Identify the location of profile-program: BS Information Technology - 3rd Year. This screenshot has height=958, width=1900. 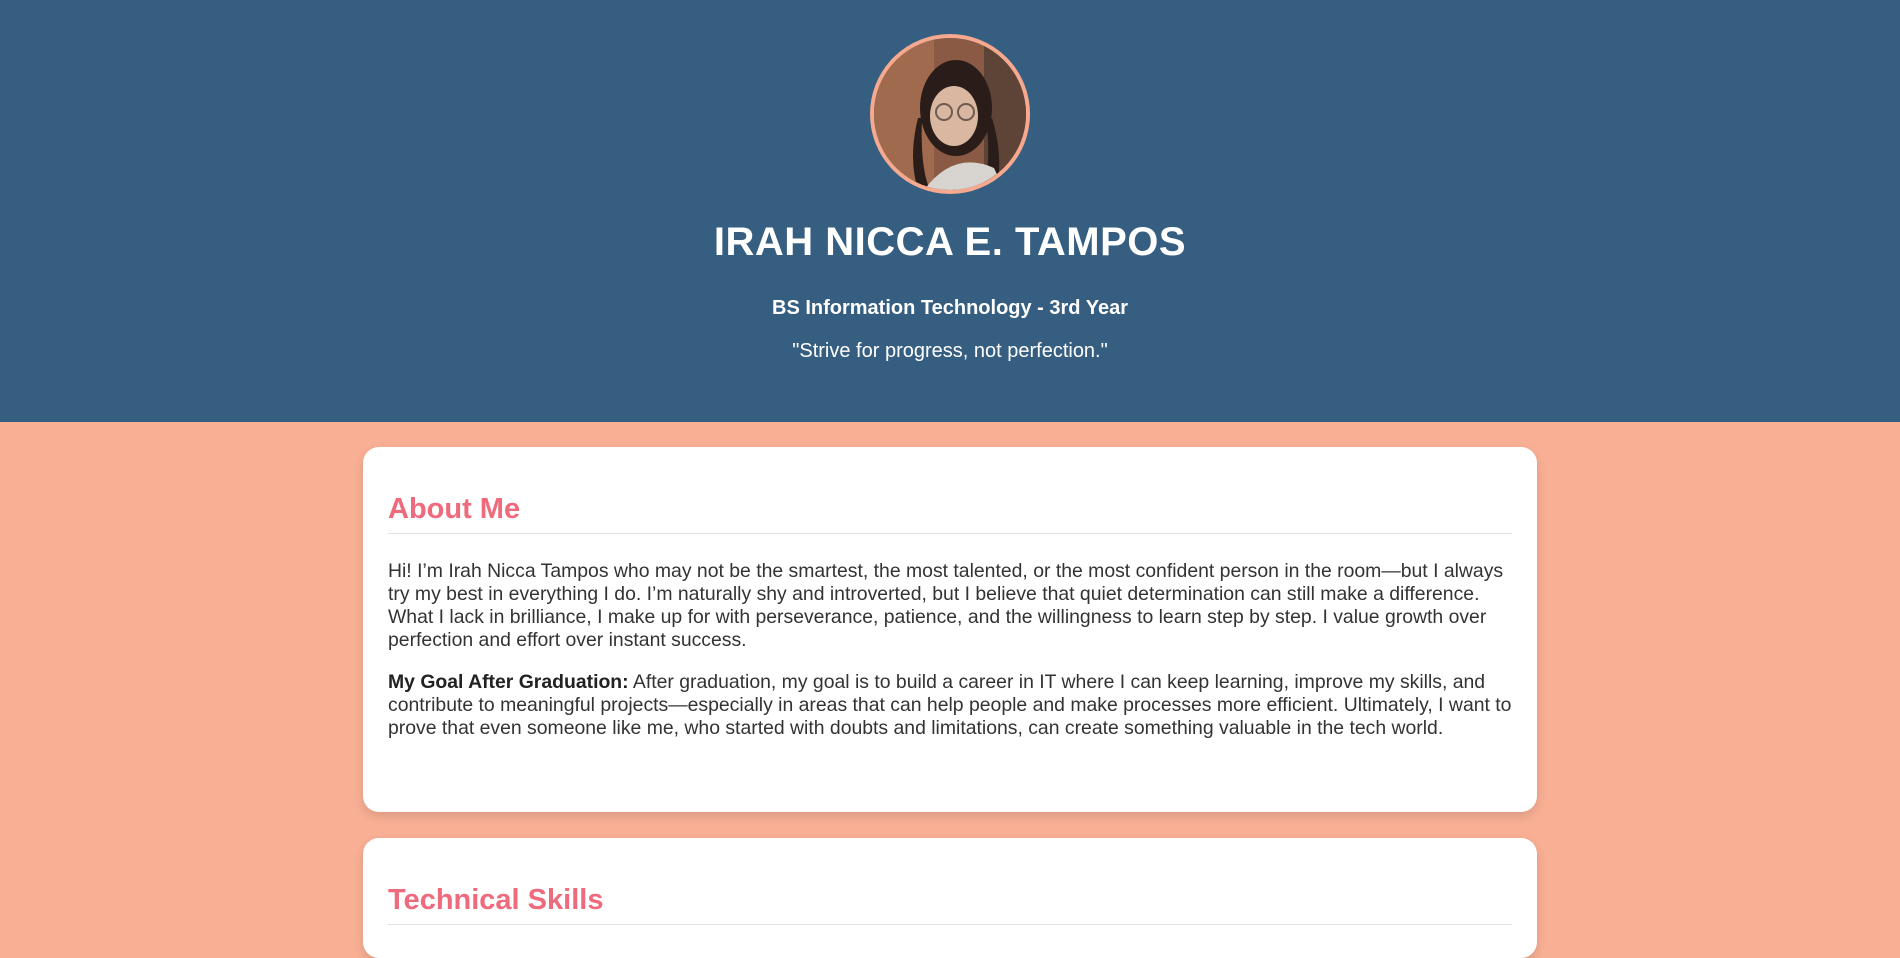
(950, 308).